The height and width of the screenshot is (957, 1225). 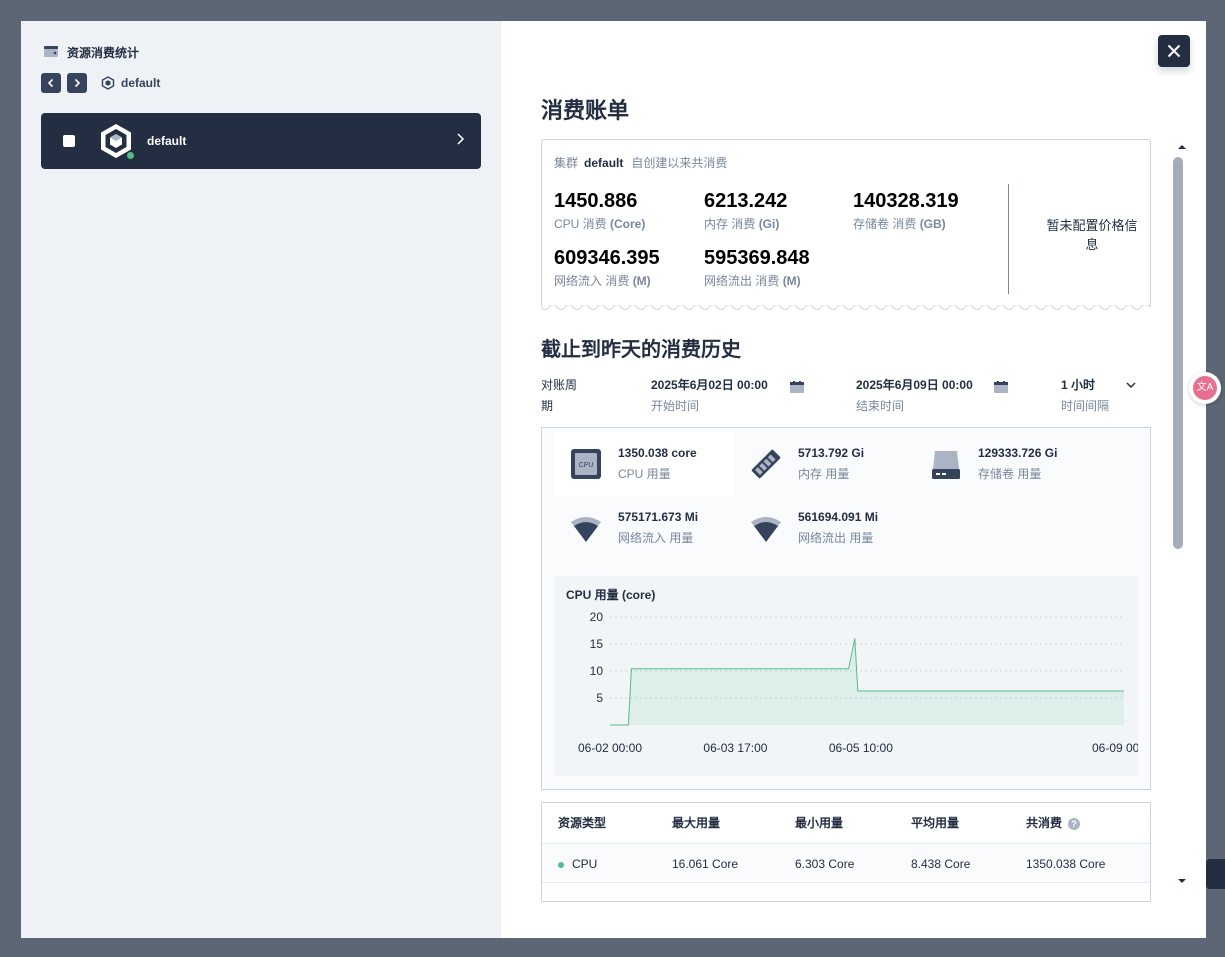 What do you see at coordinates (735, 748) in the screenshot?
I see `x-tick-label: 06-03 17:00` at bounding box center [735, 748].